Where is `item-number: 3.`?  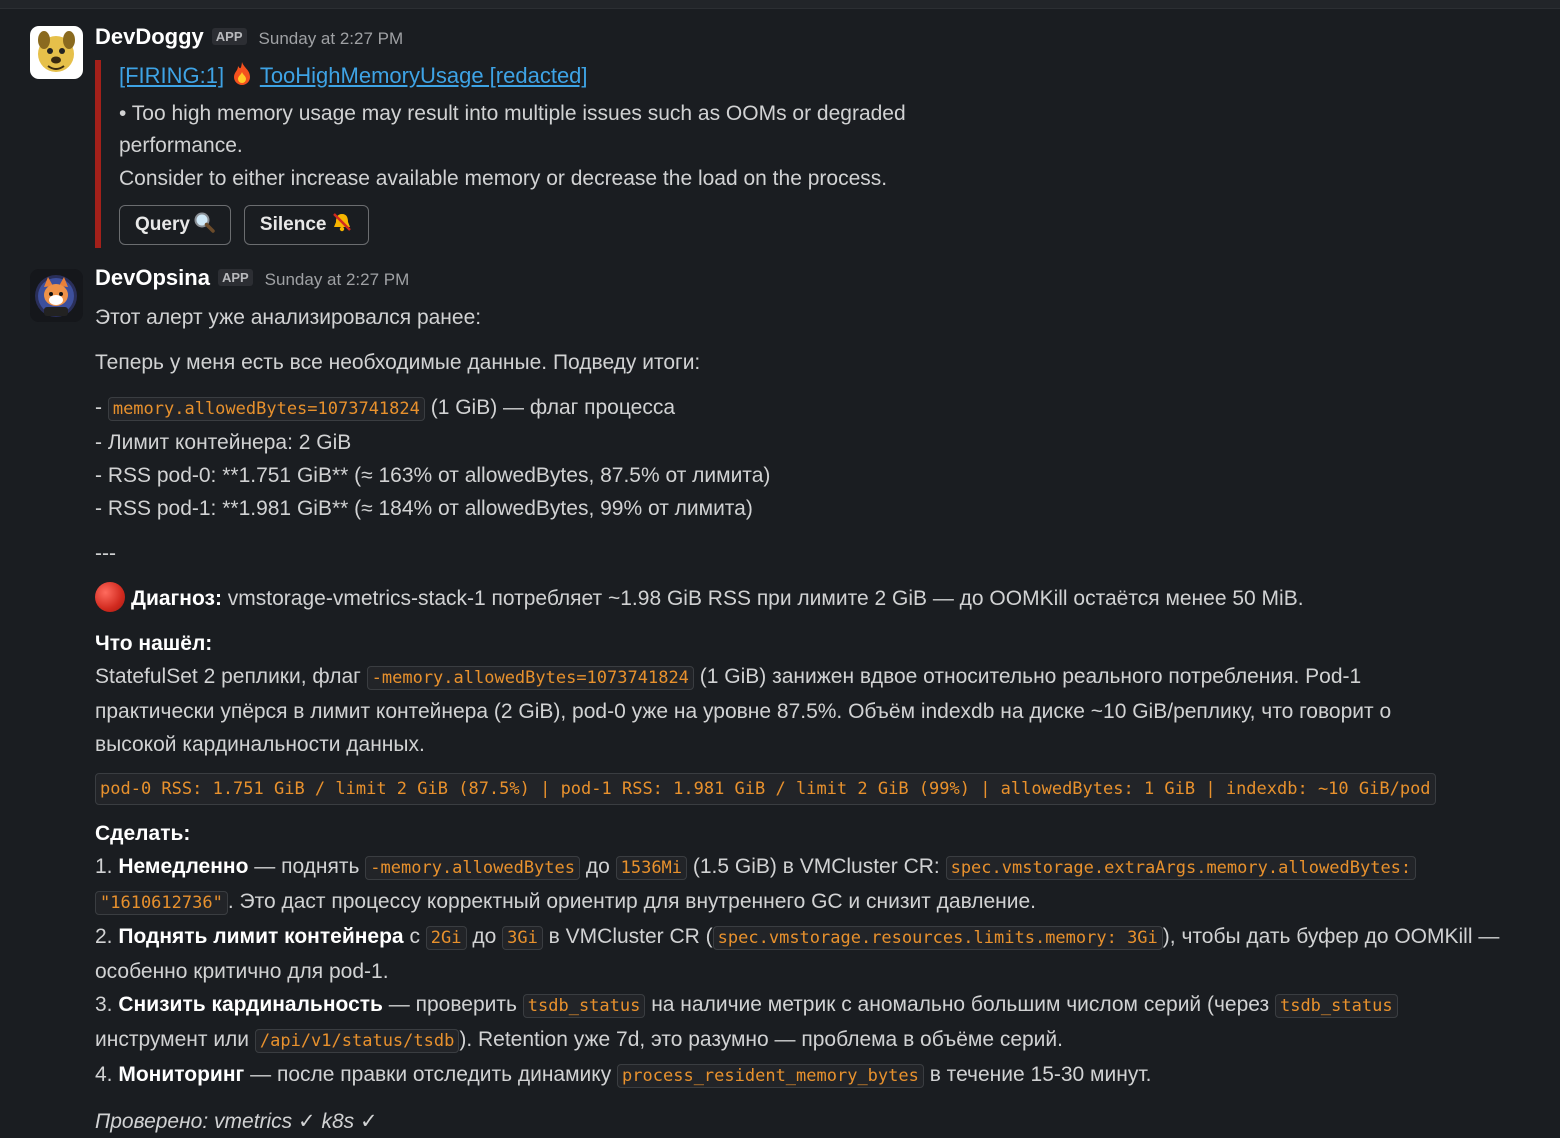
item-number: 3. is located at coordinates (107, 1004).